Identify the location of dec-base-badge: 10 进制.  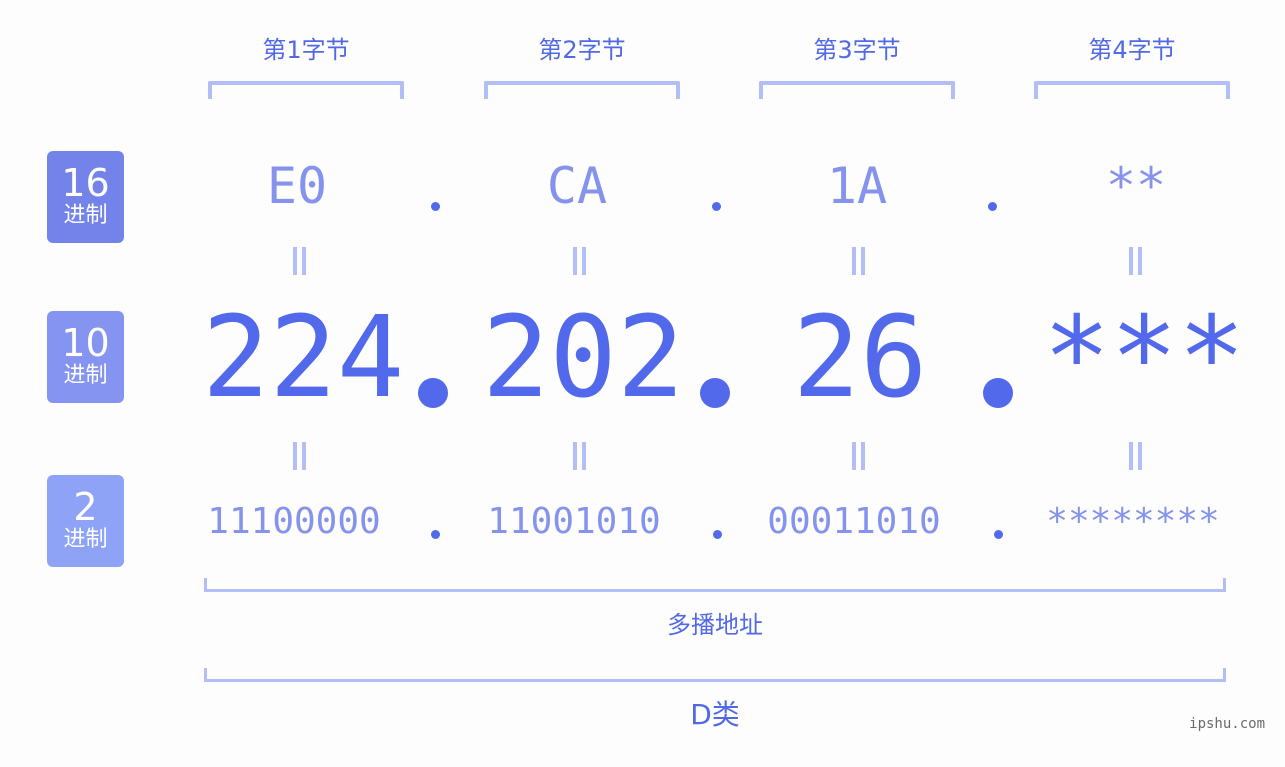
(85, 357).